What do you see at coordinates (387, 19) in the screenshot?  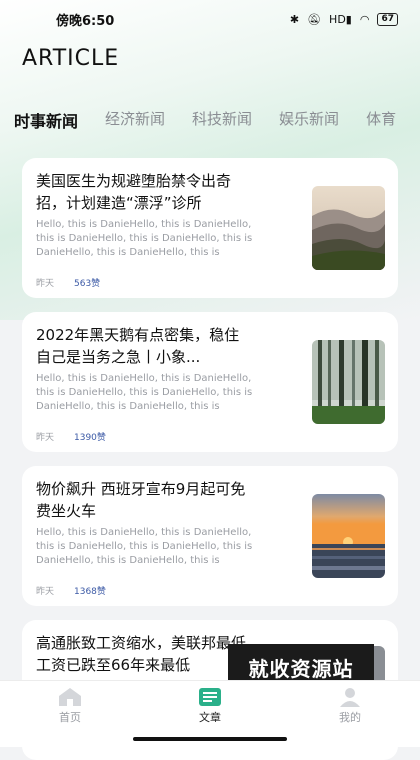 I see `battery-icon: 67` at bounding box center [387, 19].